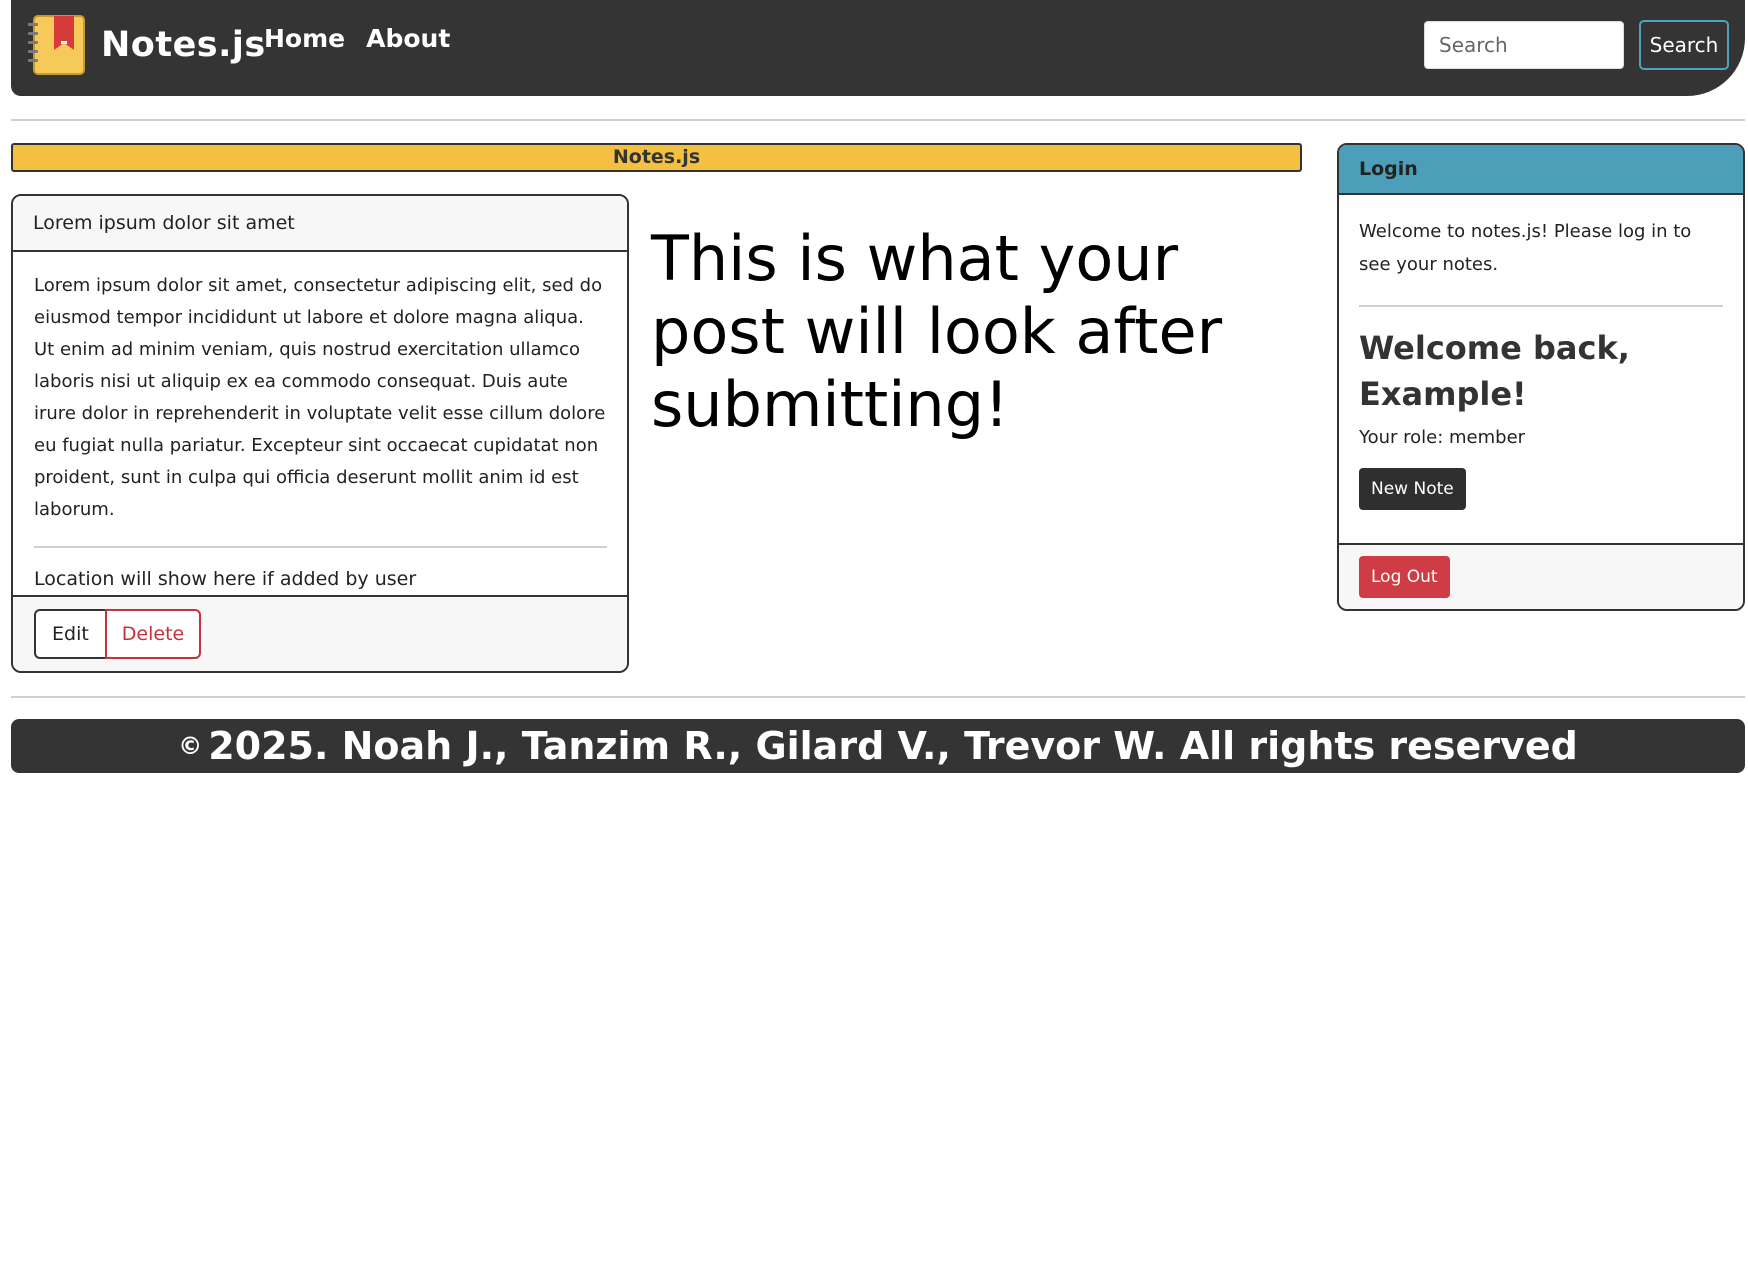 This screenshot has width=1748, height=1282. I want to click on brand: Notes.js, so click(147, 45).